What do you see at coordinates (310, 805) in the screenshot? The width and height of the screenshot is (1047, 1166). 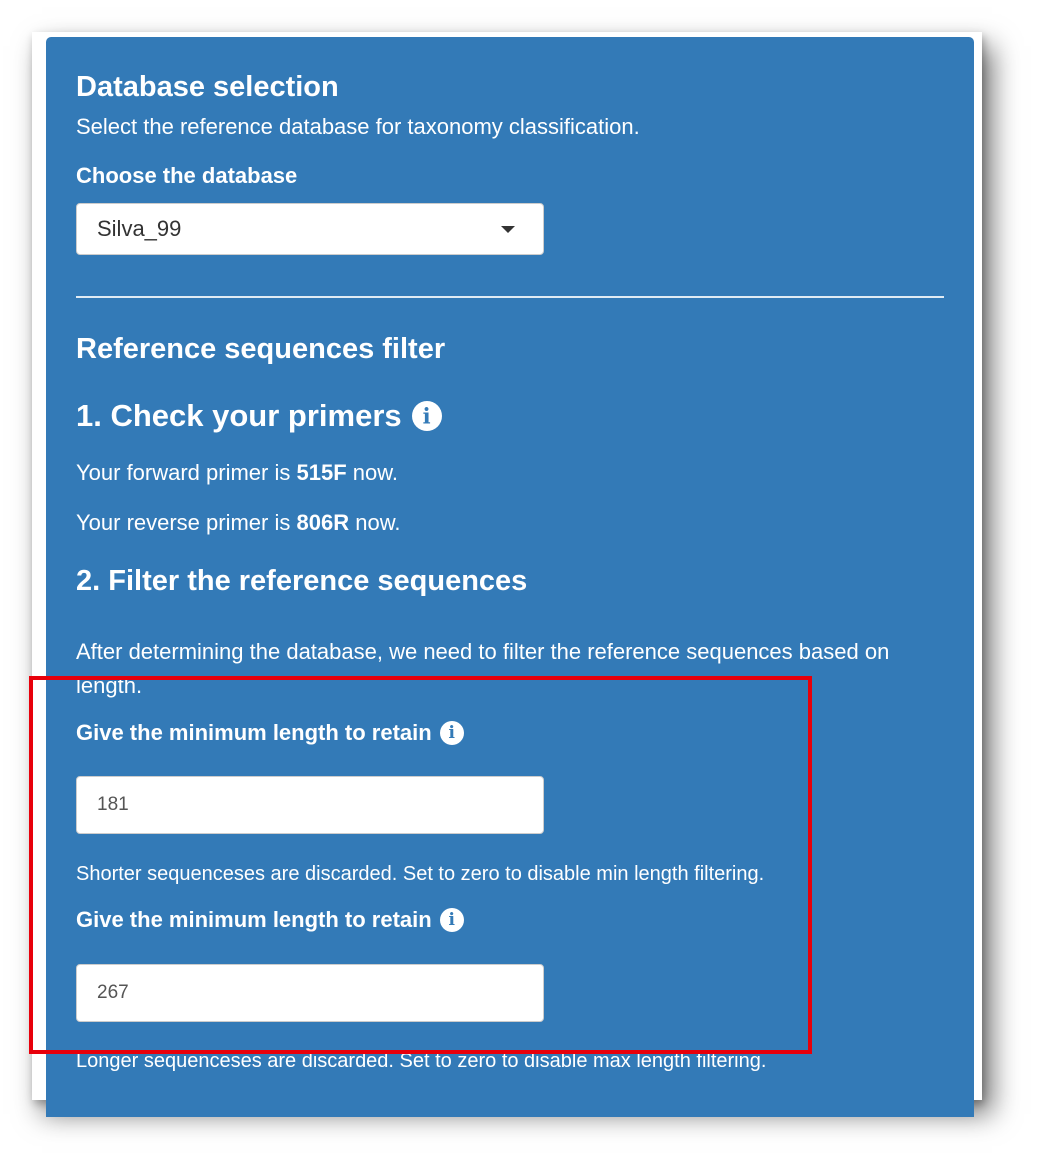 I see `min-length-input` at bounding box center [310, 805].